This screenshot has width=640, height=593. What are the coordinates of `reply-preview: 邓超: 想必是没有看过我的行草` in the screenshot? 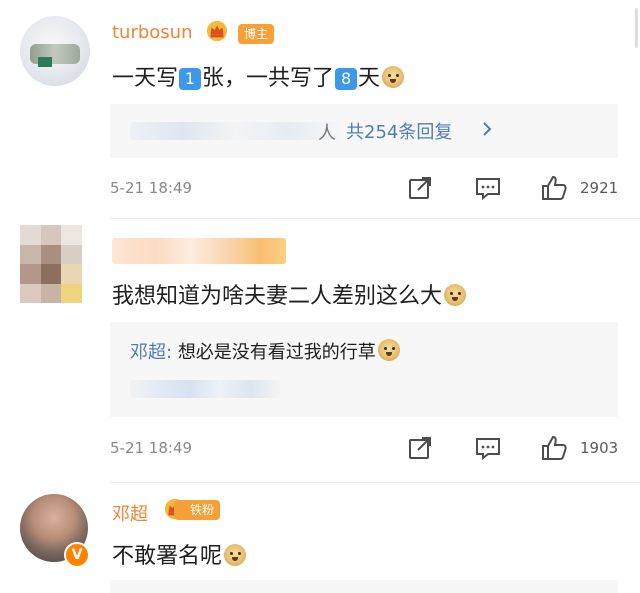 It's located at (364, 369).